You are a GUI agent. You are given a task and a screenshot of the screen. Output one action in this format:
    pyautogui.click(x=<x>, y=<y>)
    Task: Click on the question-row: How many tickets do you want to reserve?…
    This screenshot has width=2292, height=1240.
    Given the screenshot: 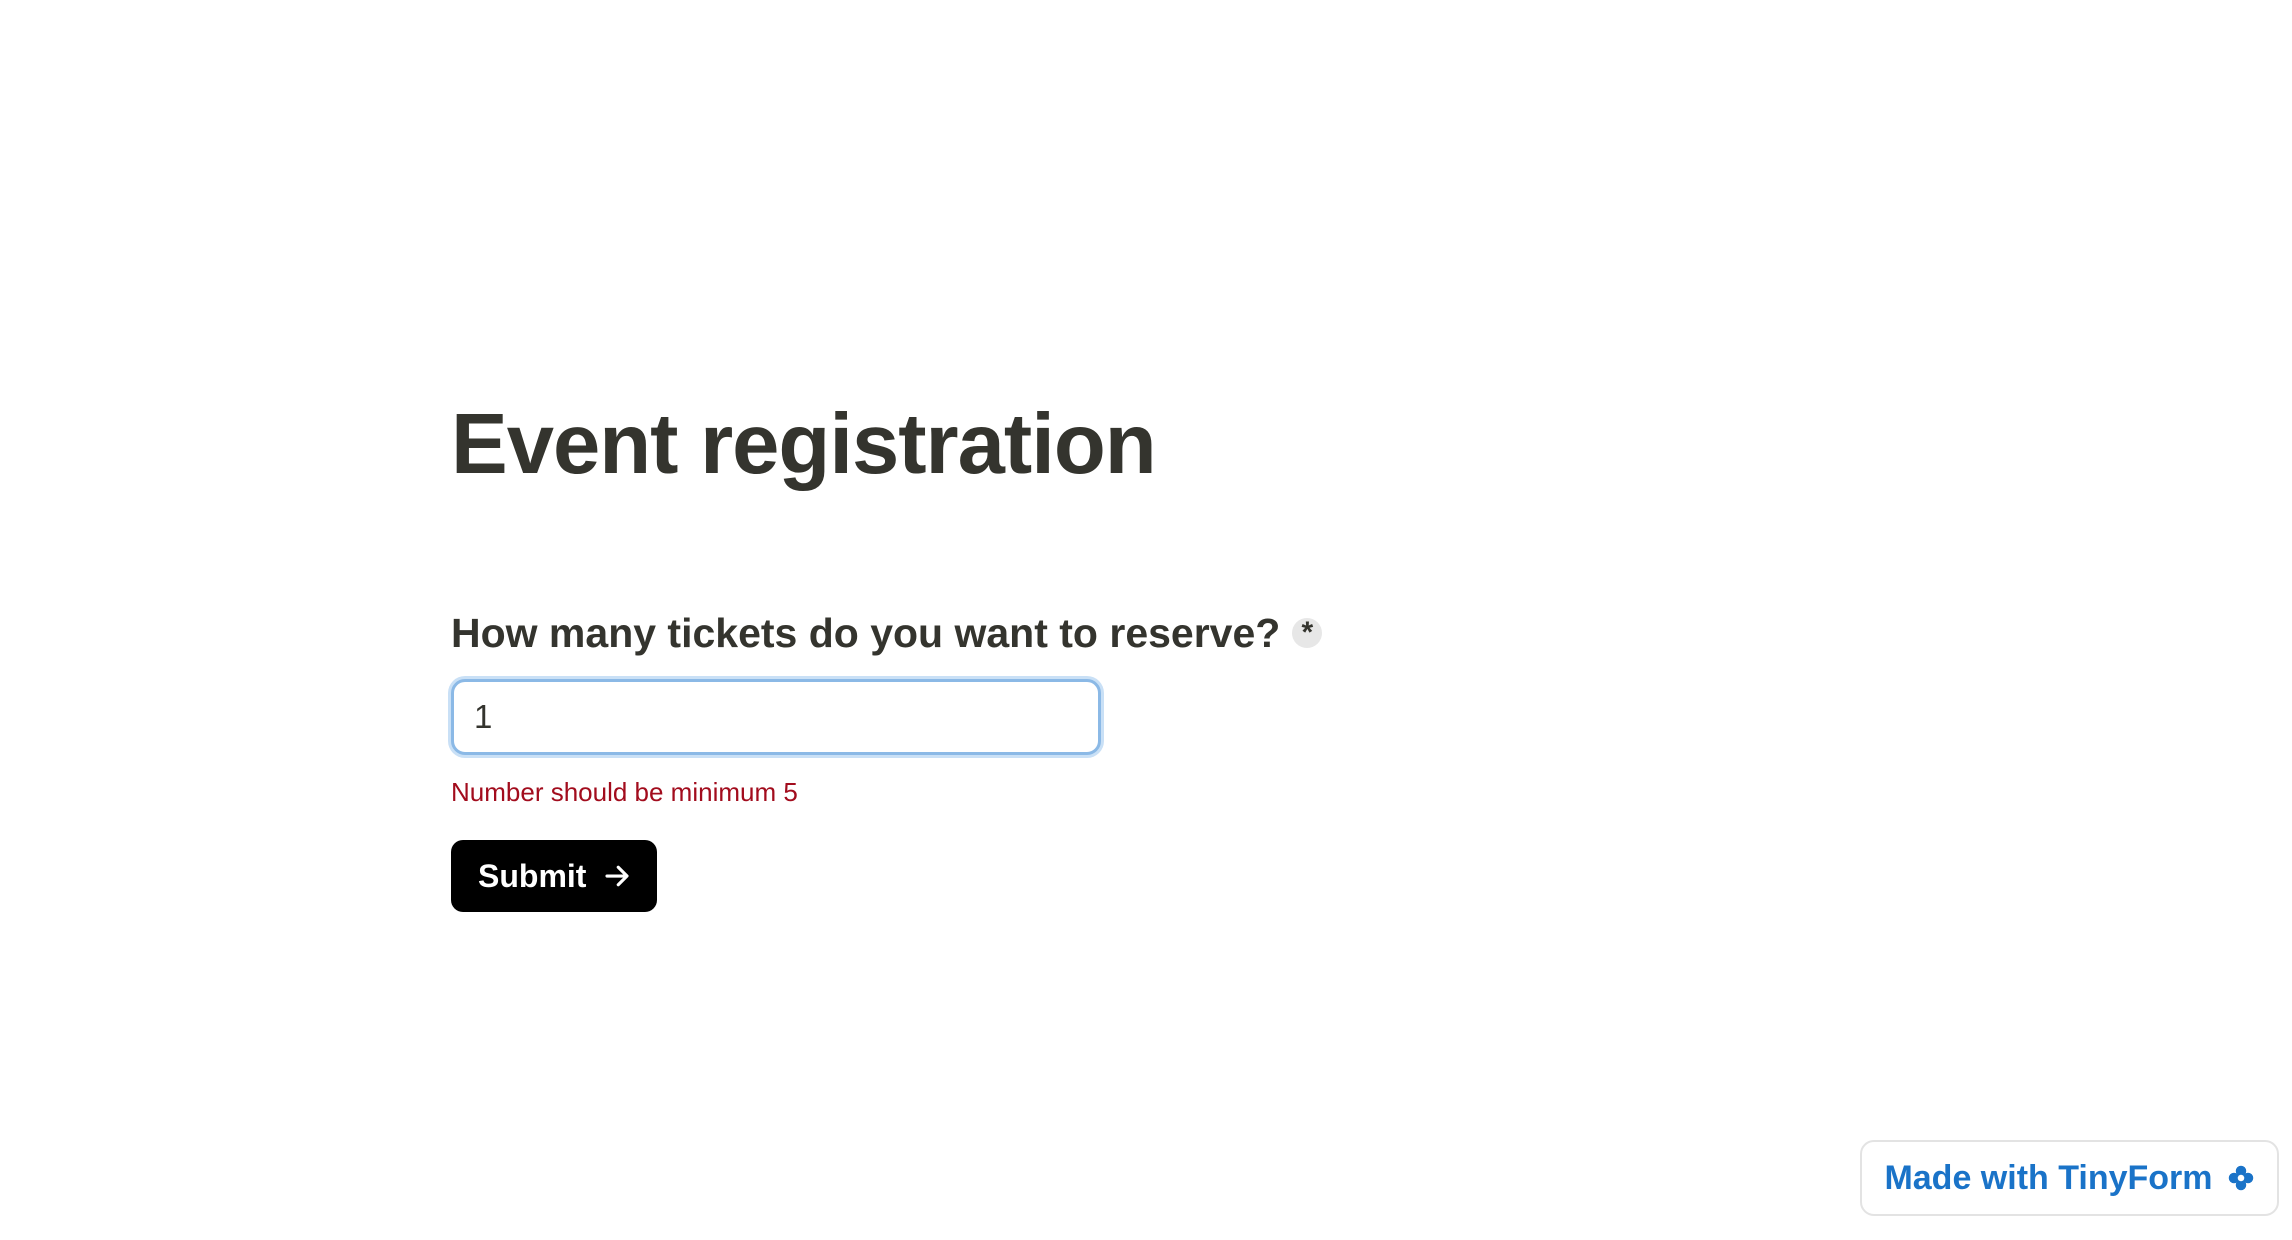 What is the action you would take?
    pyautogui.click(x=951, y=633)
    